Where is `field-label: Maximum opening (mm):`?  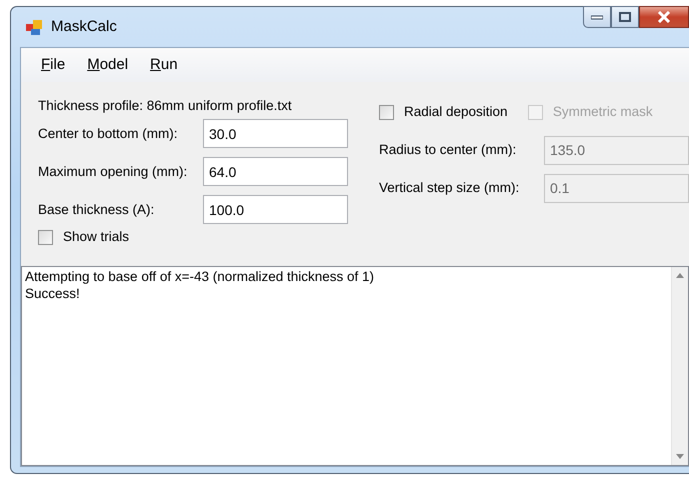
field-label: Maximum opening (mm): is located at coordinates (113, 171).